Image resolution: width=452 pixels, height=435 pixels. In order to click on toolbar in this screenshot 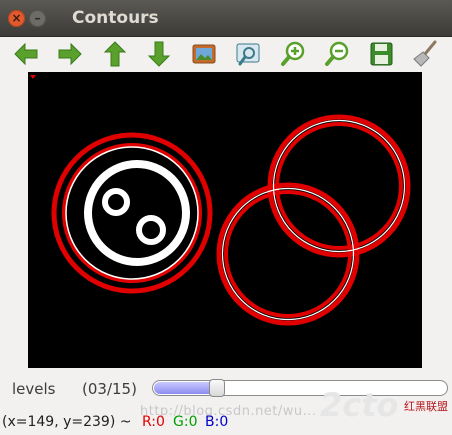, I will do `click(226, 54)`.